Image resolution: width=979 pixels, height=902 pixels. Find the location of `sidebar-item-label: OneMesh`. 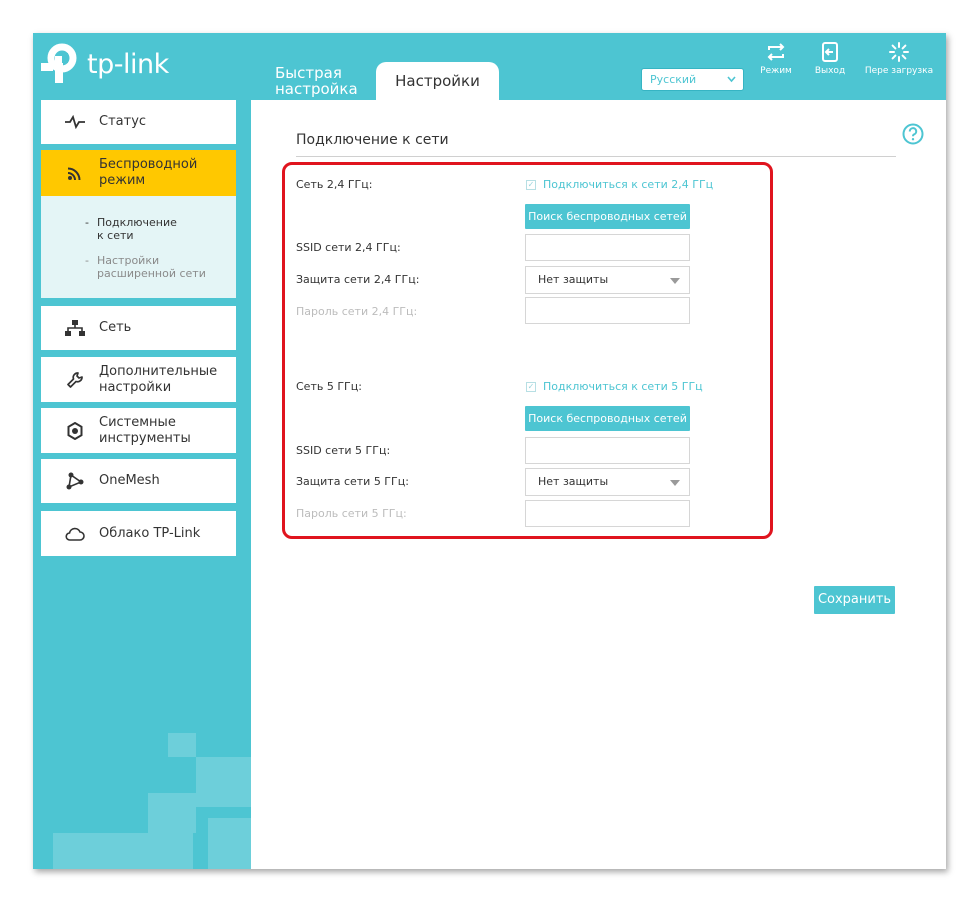

sidebar-item-label: OneMesh is located at coordinates (129, 480).